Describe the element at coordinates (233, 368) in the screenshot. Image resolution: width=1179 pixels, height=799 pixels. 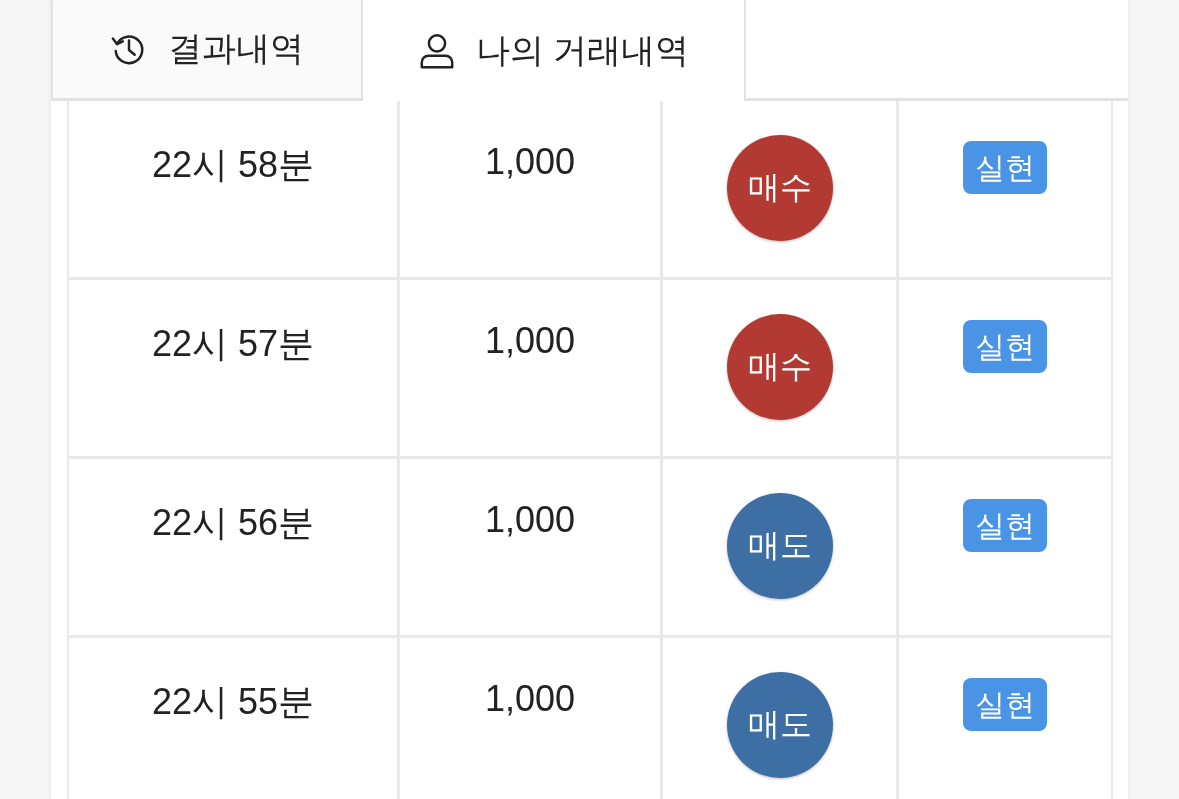
I see `table-cell: 22시 57분` at that location.